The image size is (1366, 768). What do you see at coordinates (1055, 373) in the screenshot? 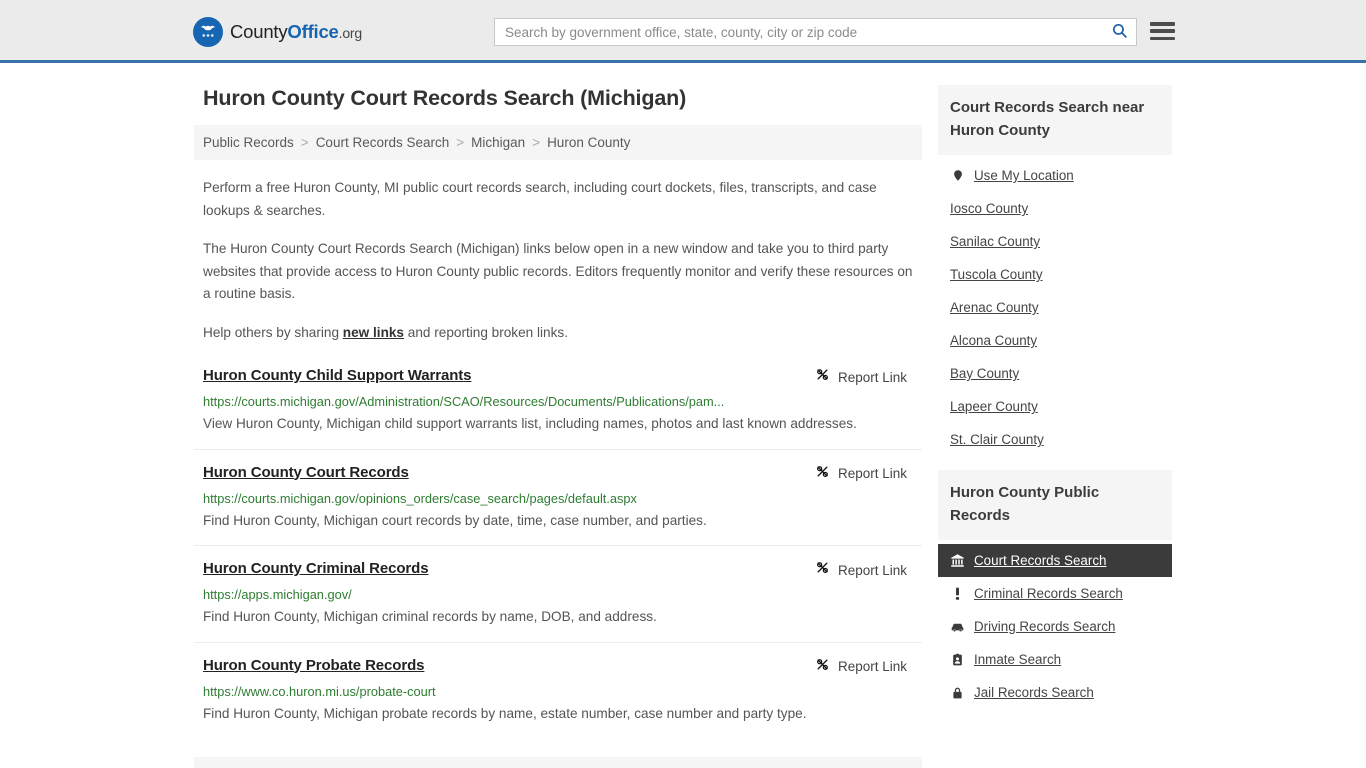
I see `sidebar-county-bay: Bay County` at bounding box center [1055, 373].